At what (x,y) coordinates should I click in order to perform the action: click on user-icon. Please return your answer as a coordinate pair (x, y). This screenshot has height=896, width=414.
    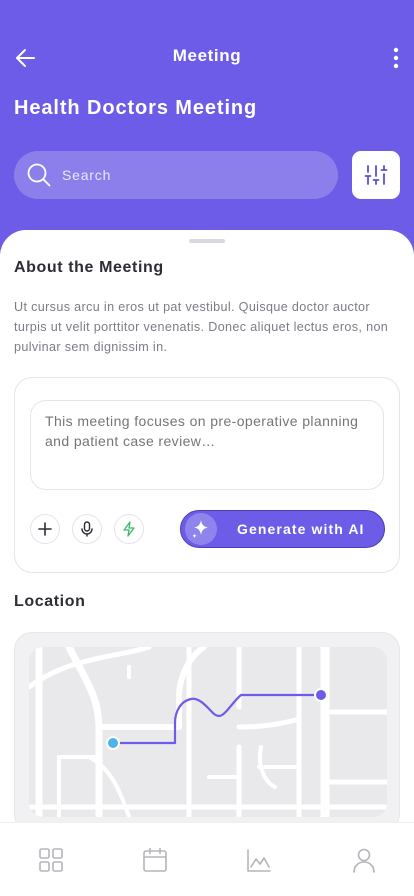
    Looking at the image, I should click on (364, 860).